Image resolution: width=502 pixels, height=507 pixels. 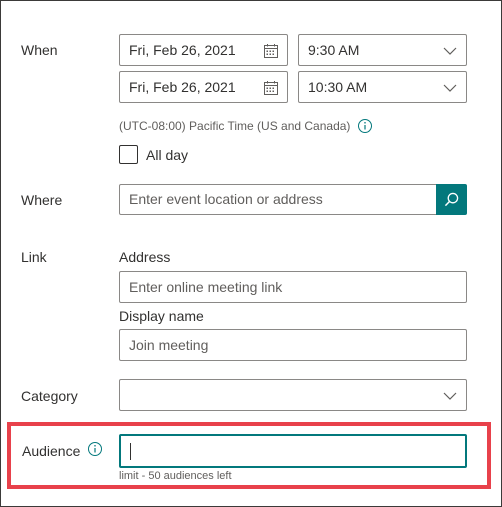 What do you see at coordinates (334, 50) in the screenshot?
I see `start-time-value: 9:30 AM` at bounding box center [334, 50].